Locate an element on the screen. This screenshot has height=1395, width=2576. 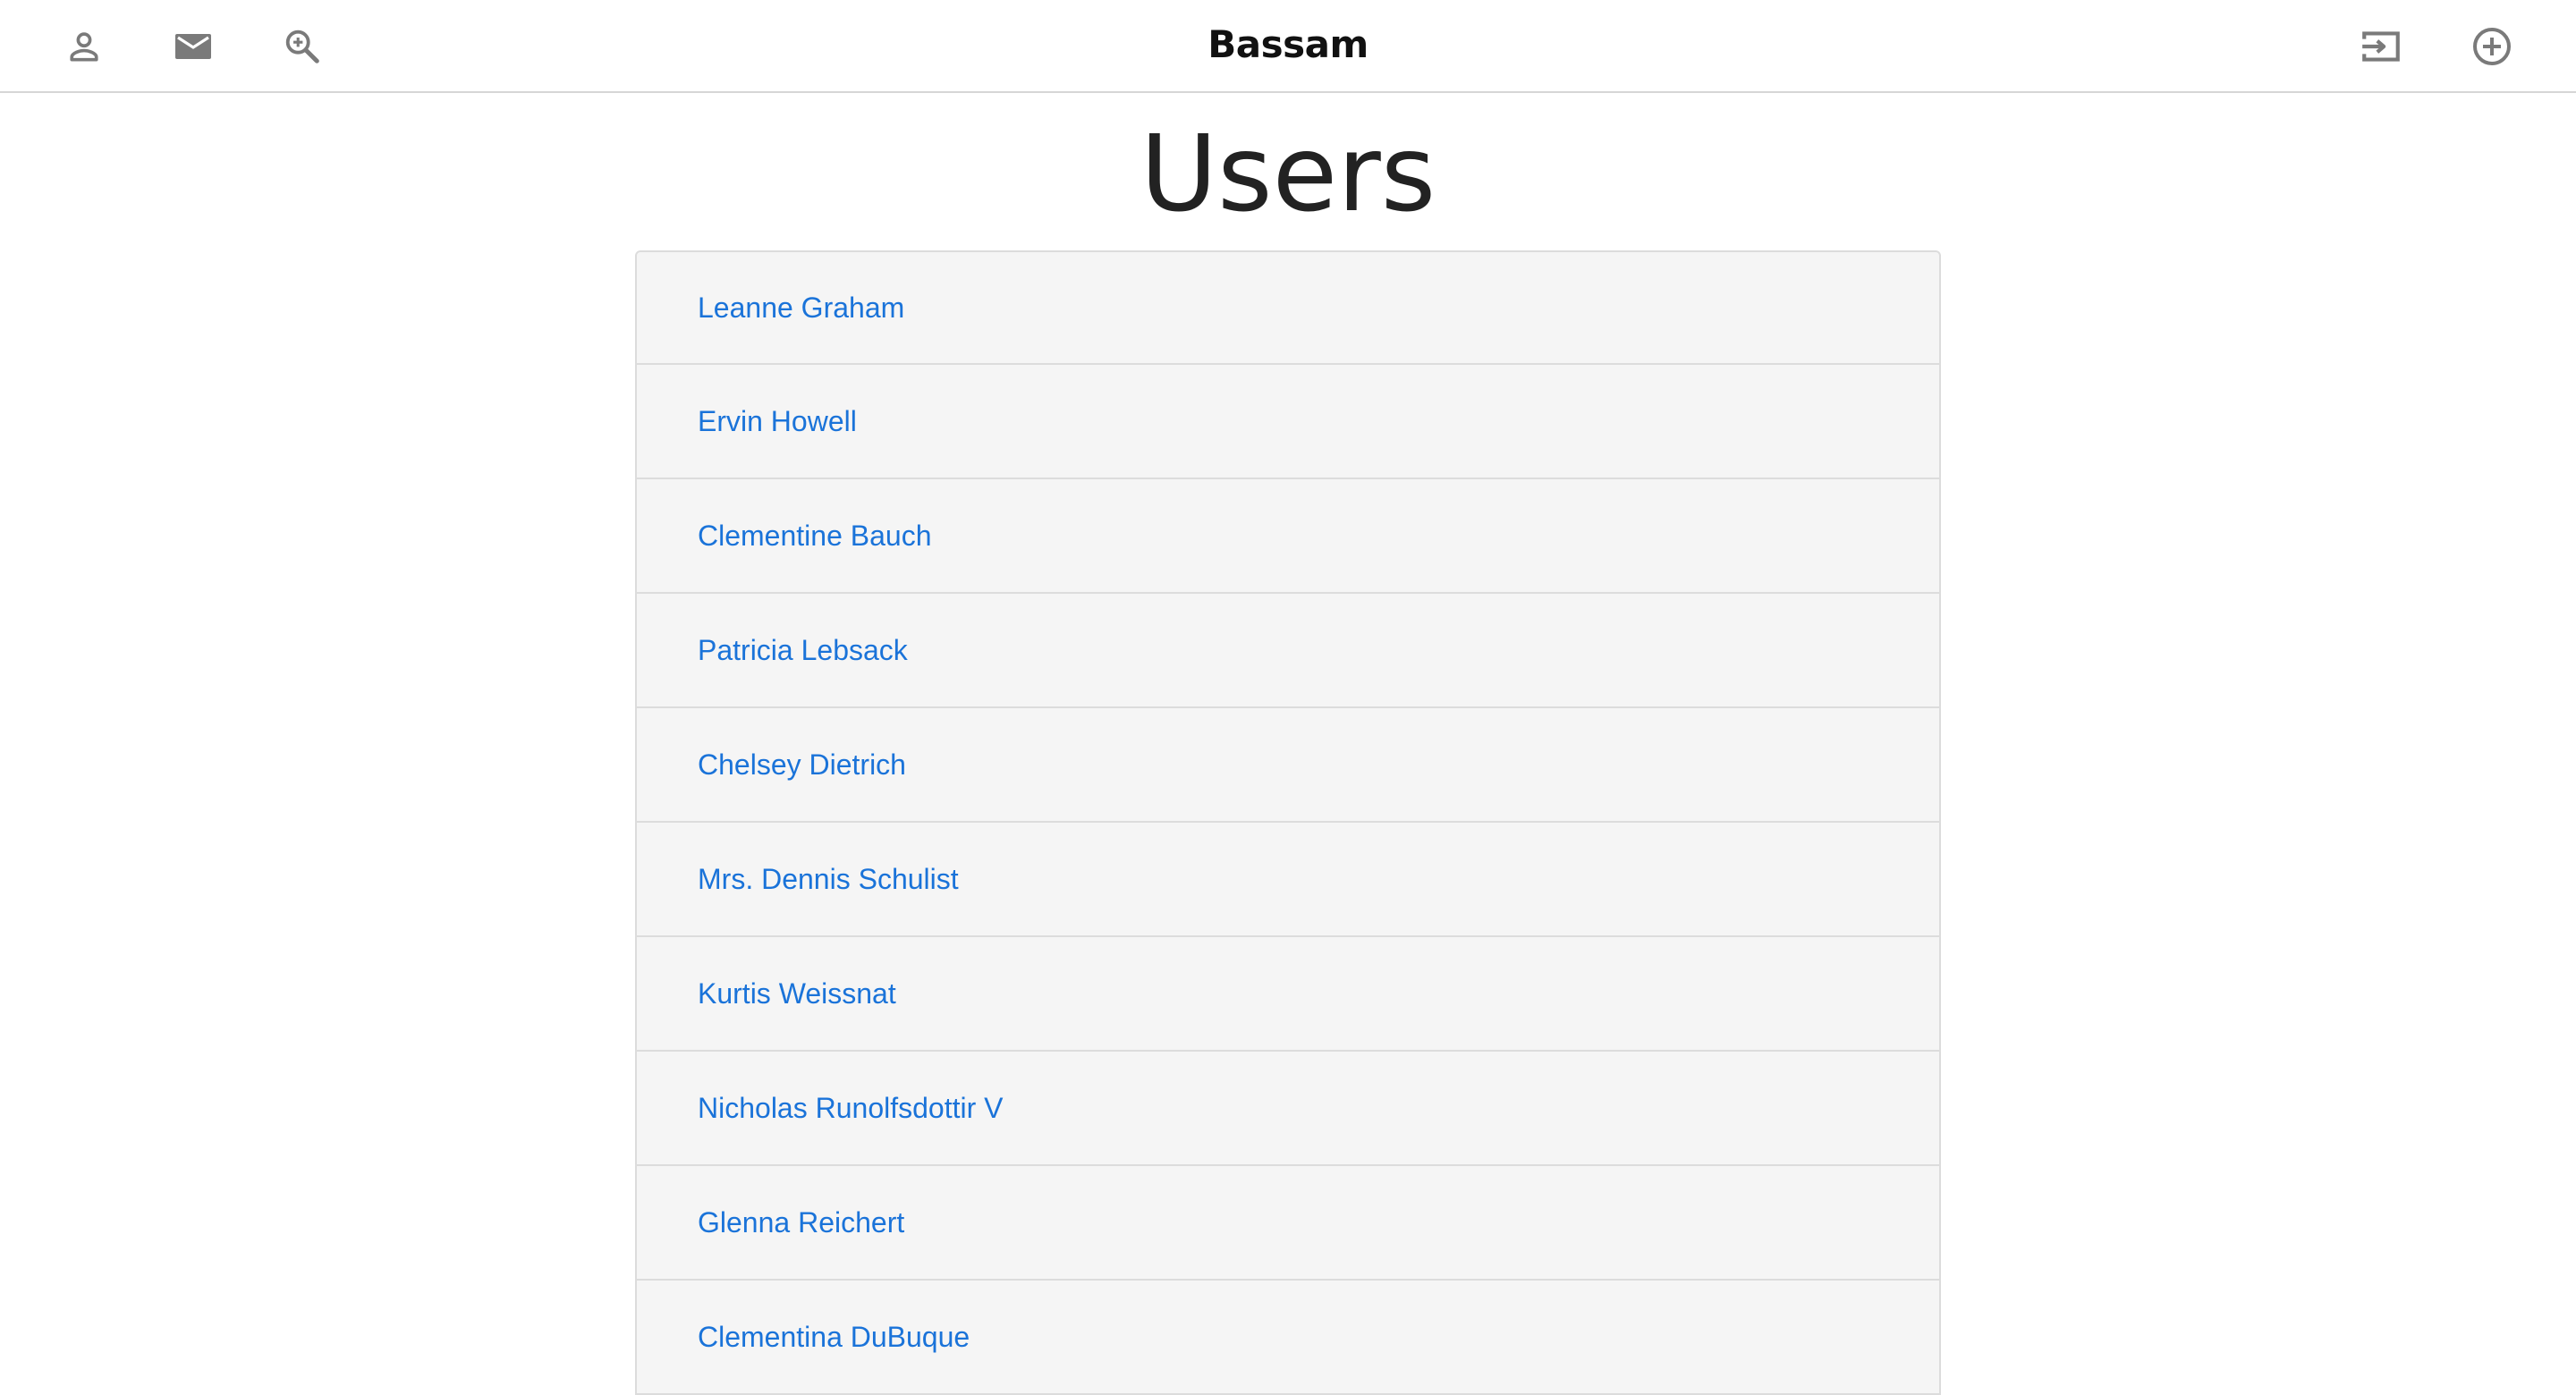
user-link: Leanne Graham is located at coordinates (801, 308).